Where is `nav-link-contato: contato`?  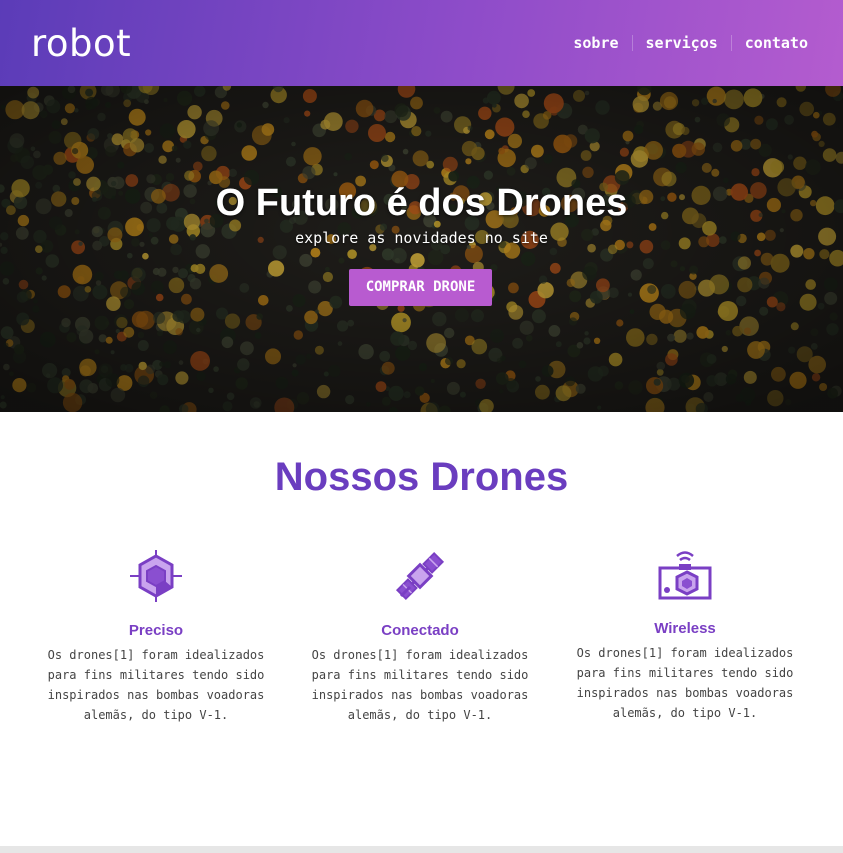
nav-link-contato: contato is located at coordinates (770, 43).